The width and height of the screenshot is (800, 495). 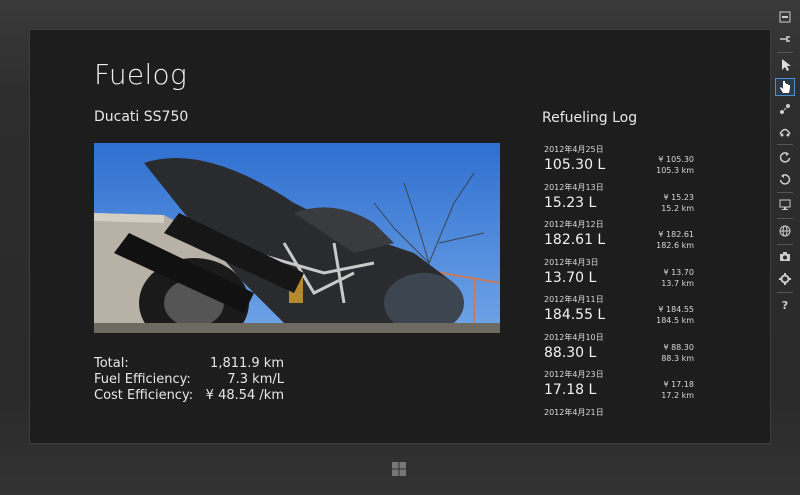 I want to click on stat-label: Fuel Efficiency:, so click(x=142, y=379).